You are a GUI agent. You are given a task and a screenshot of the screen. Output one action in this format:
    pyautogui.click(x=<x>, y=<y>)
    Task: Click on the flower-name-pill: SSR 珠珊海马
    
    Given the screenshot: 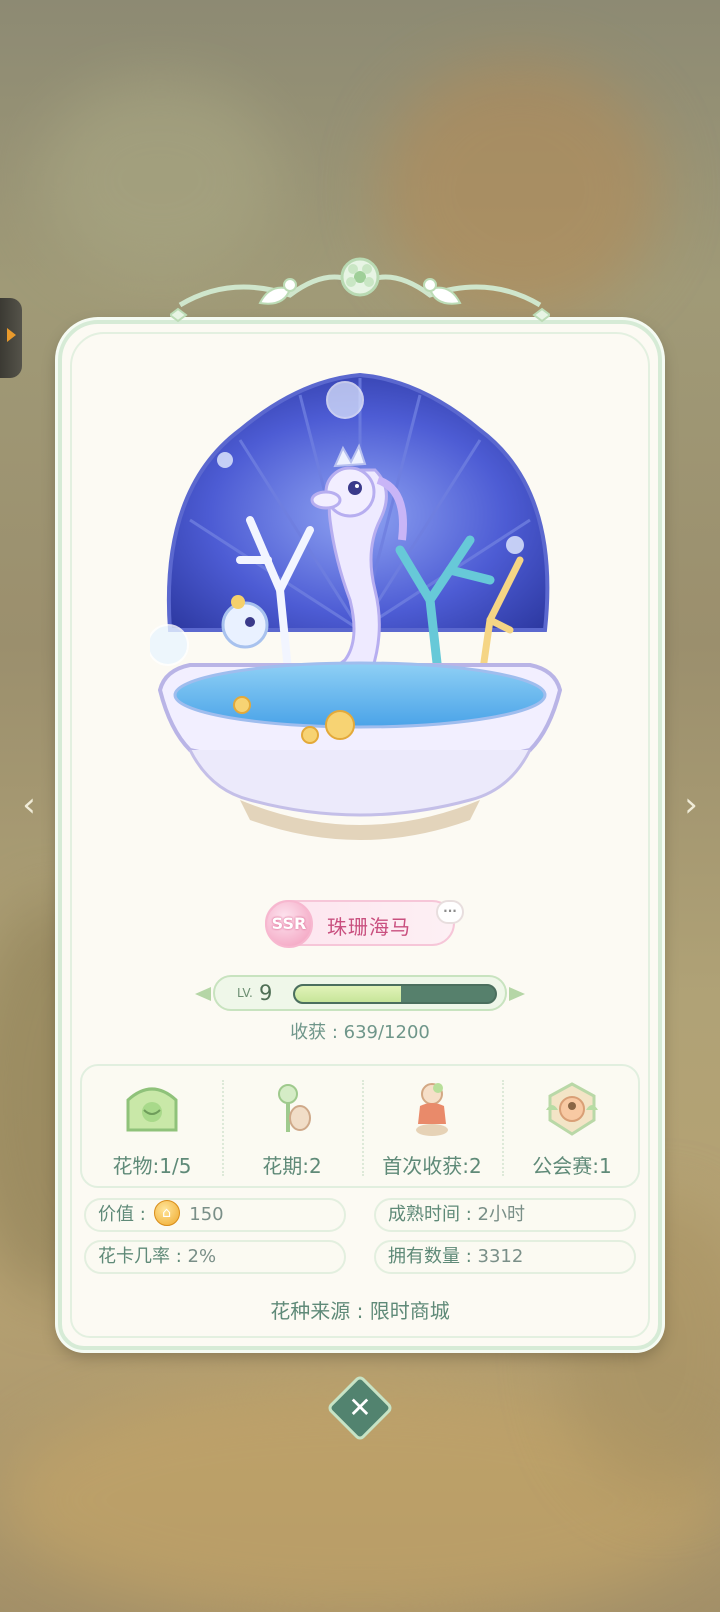 What is the action you would take?
    pyautogui.click(x=360, y=924)
    